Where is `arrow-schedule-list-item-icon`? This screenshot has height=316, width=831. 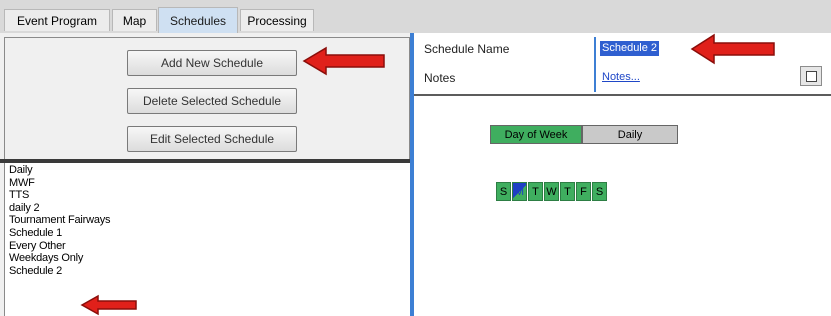 arrow-schedule-list-item-icon is located at coordinates (108, 305).